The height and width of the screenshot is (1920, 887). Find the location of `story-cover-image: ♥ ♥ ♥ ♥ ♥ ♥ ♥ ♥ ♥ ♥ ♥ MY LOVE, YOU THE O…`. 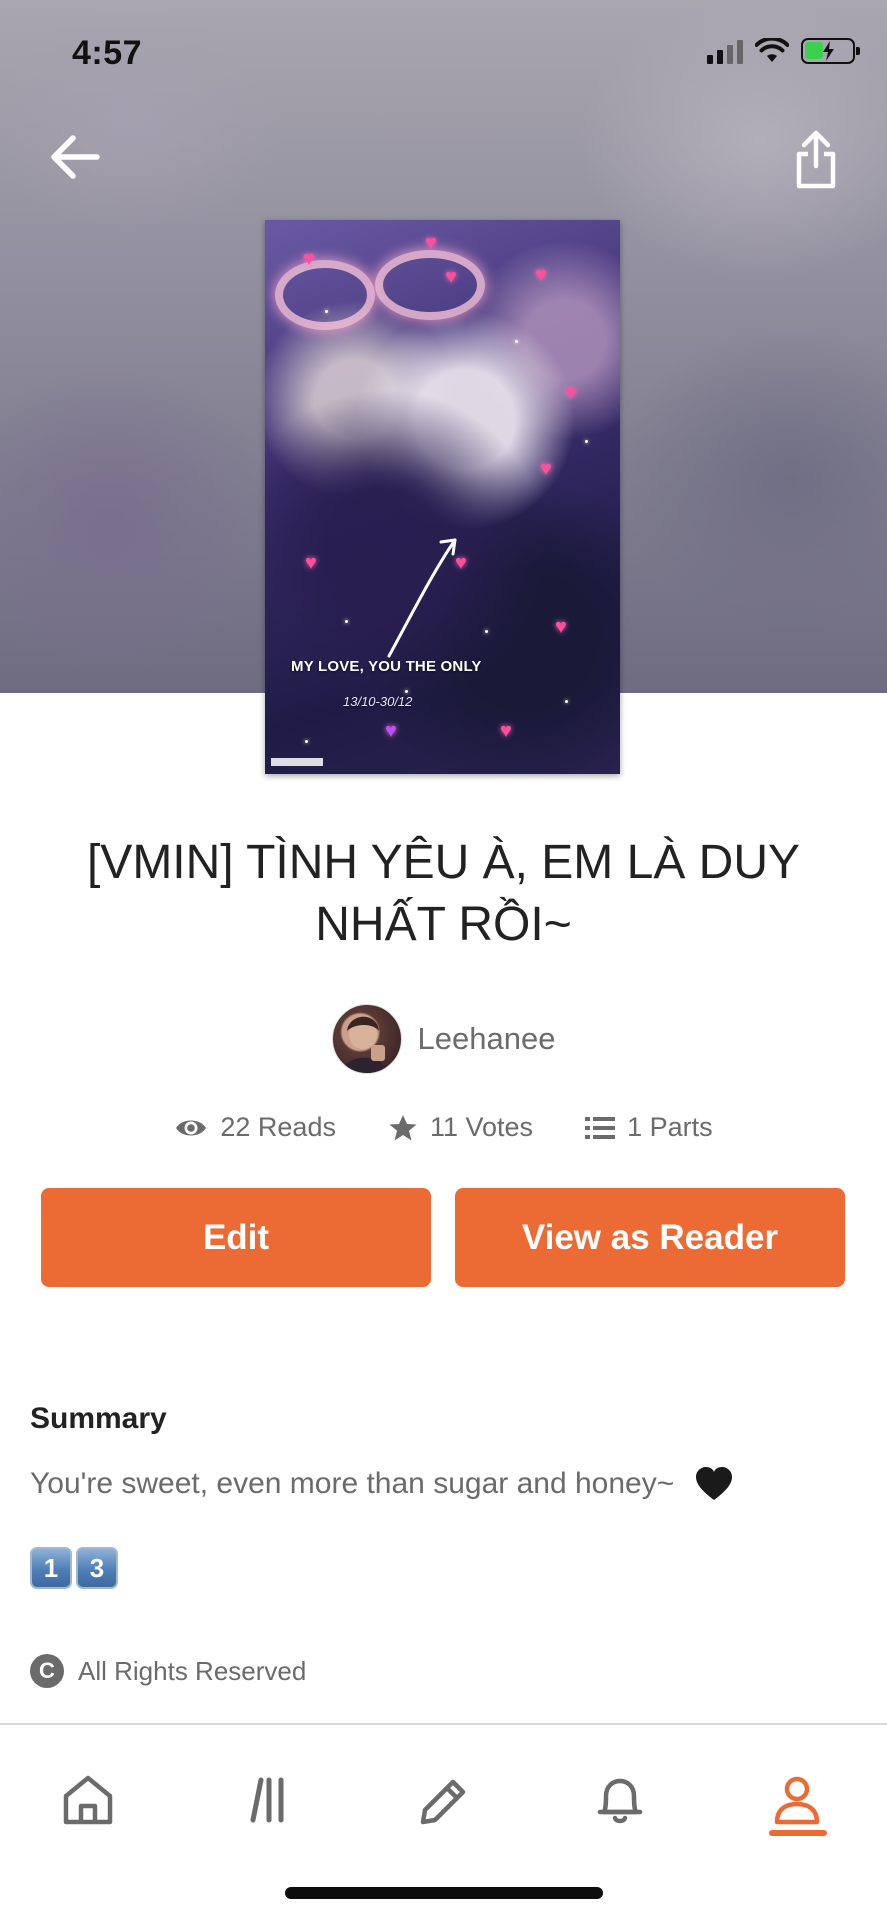

story-cover-image: ♥ ♥ ♥ ♥ ♥ ♥ ♥ ♥ ♥ ♥ ♥ MY LOVE, YOU THE O… is located at coordinates (442, 497).